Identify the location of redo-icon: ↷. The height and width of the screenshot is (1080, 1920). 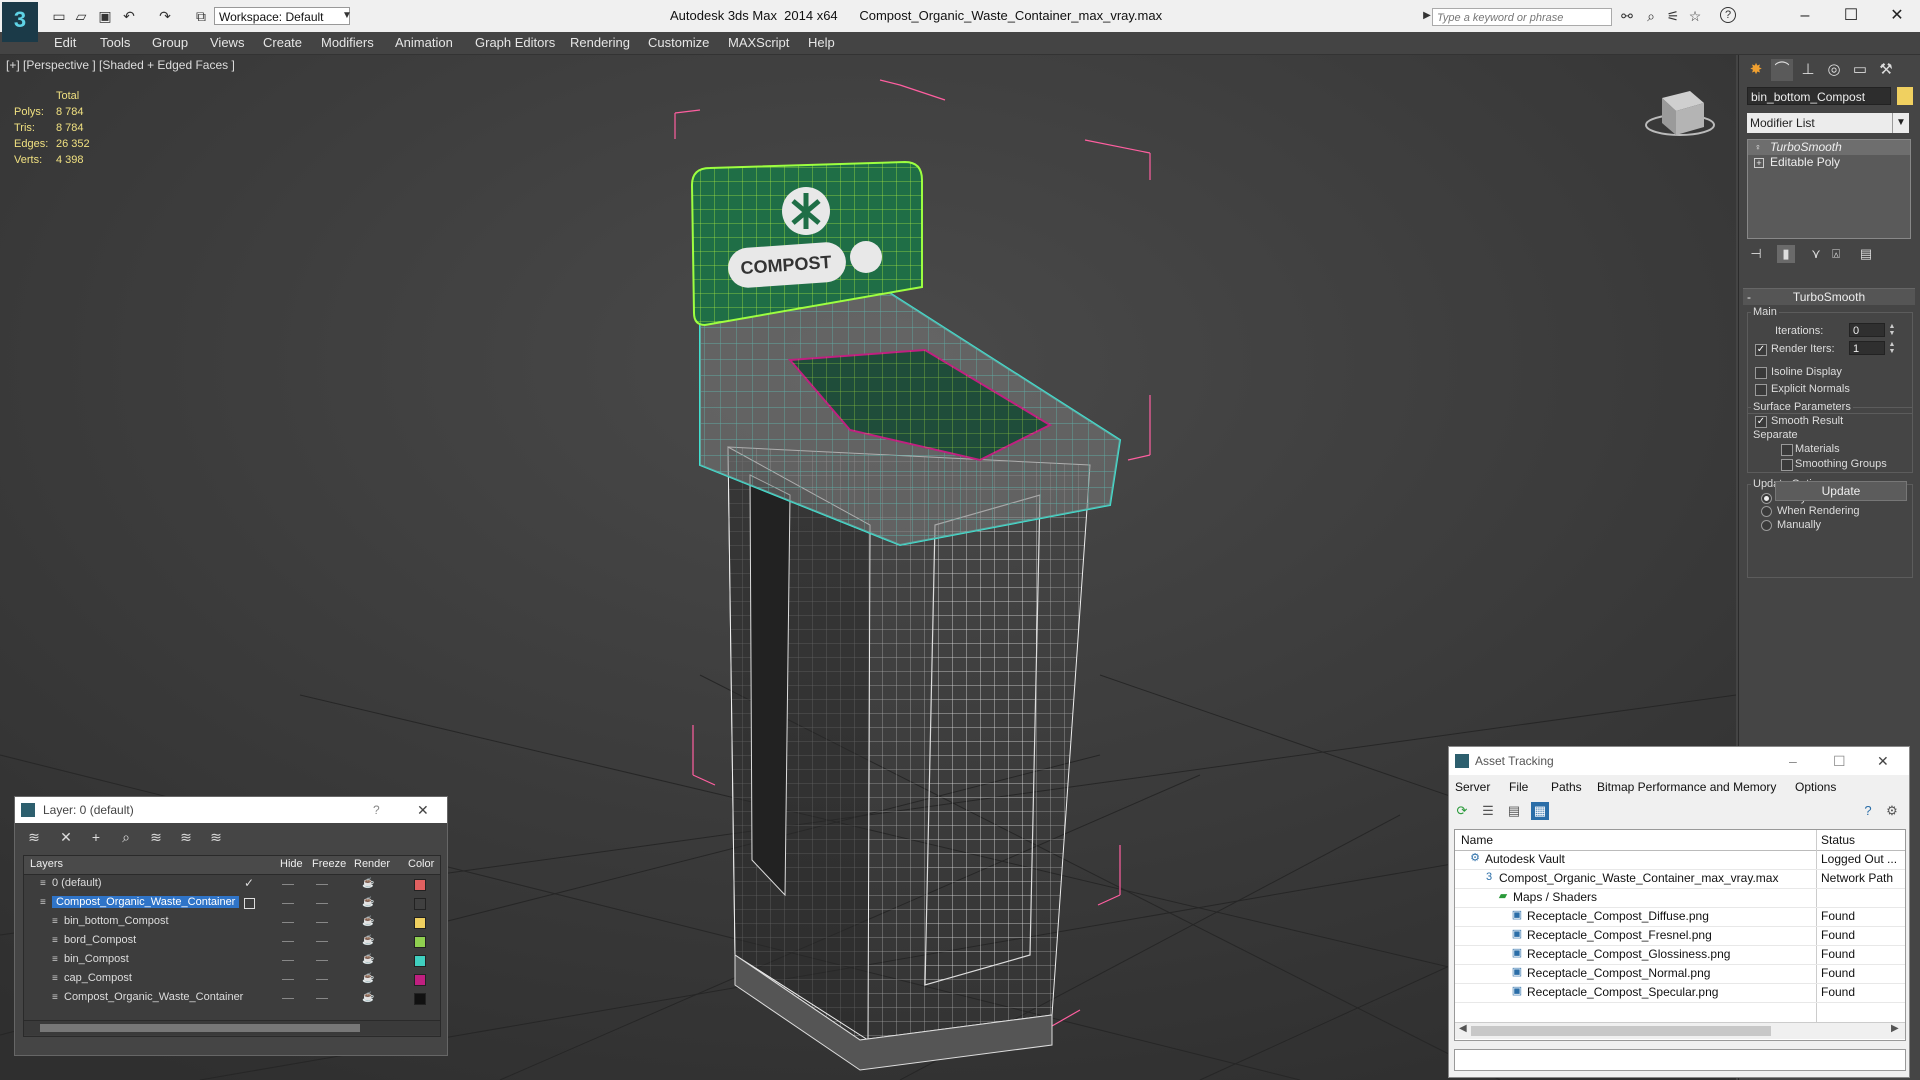
(165, 16).